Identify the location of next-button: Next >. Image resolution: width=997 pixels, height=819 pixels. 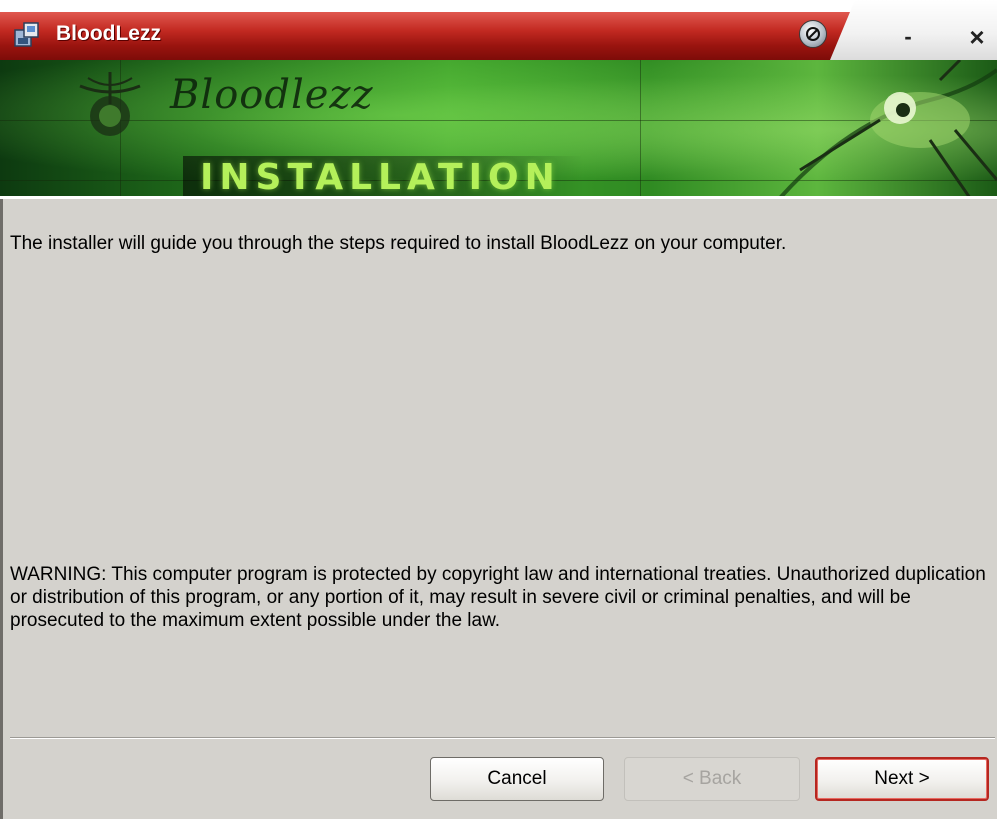
(902, 779).